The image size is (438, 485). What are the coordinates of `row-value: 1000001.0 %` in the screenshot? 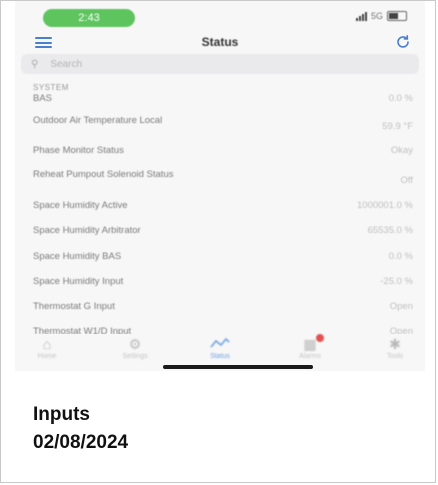 It's located at (385, 205).